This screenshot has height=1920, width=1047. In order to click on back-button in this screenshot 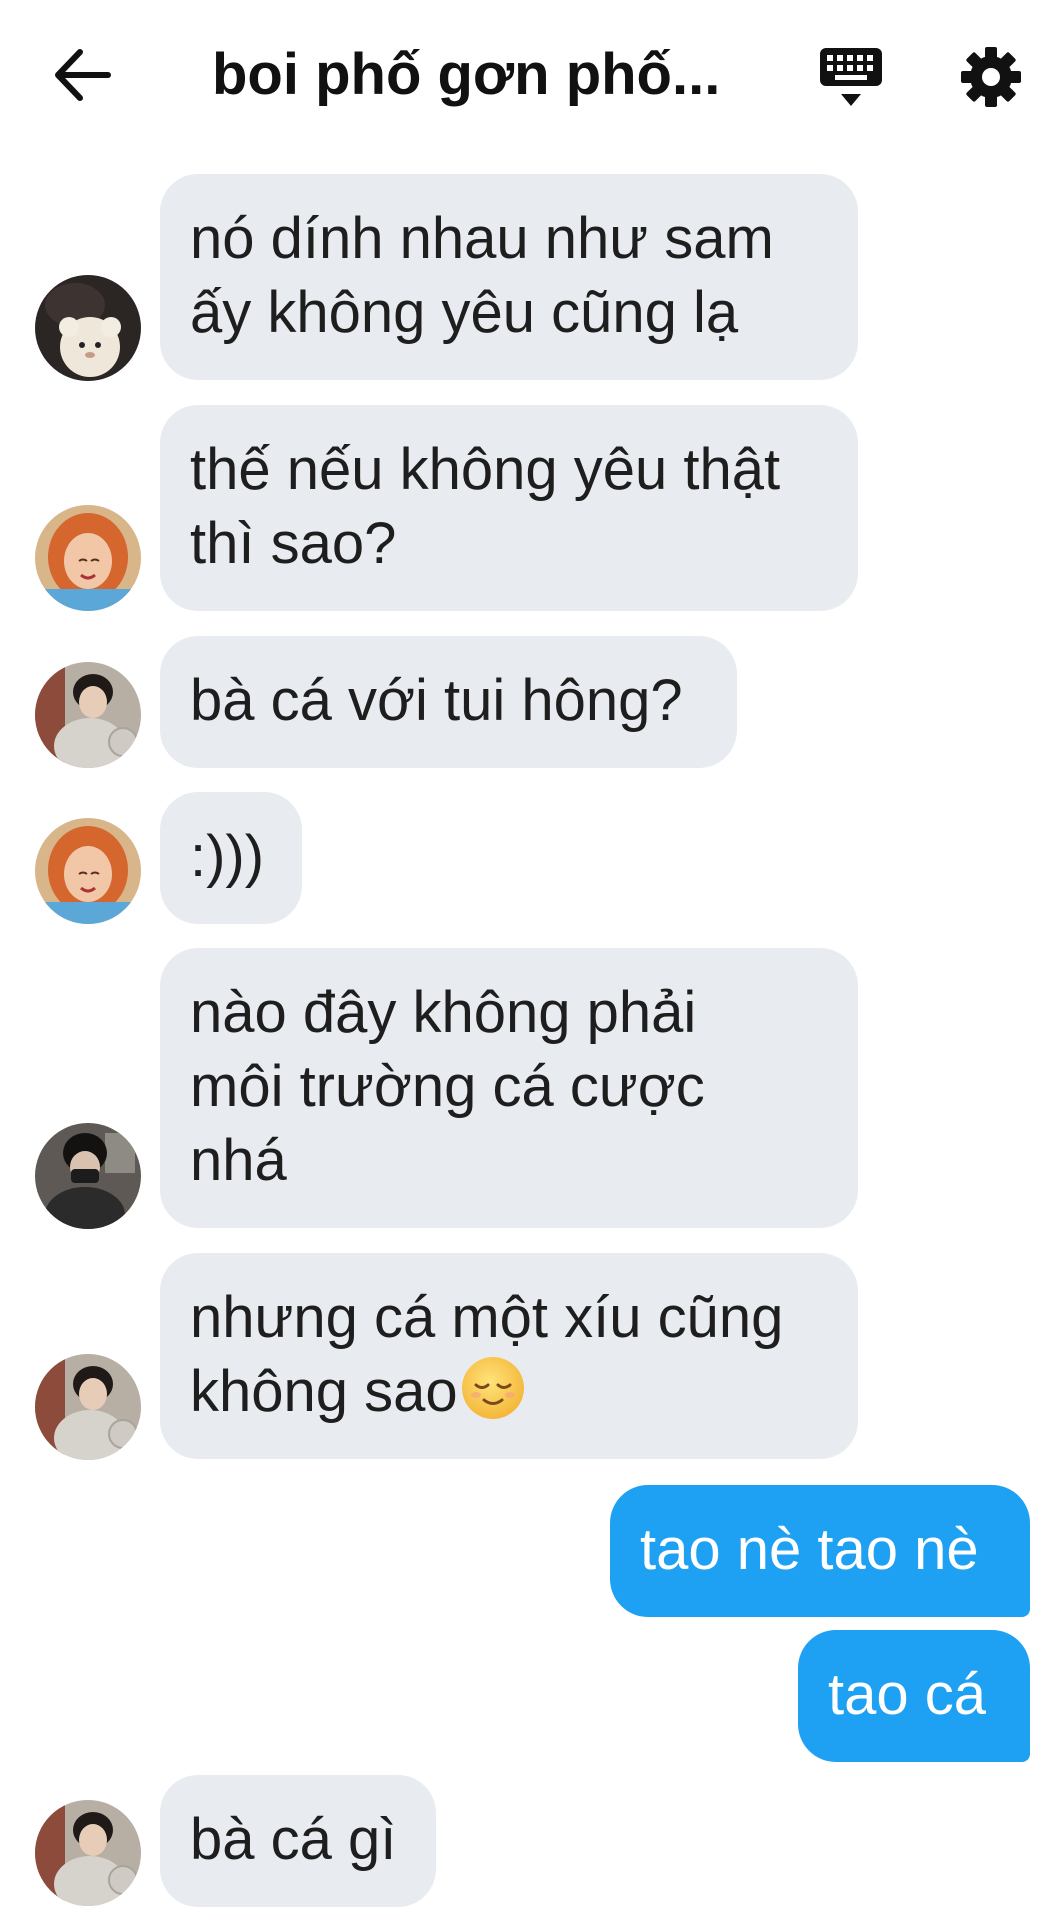, I will do `click(83, 75)`.